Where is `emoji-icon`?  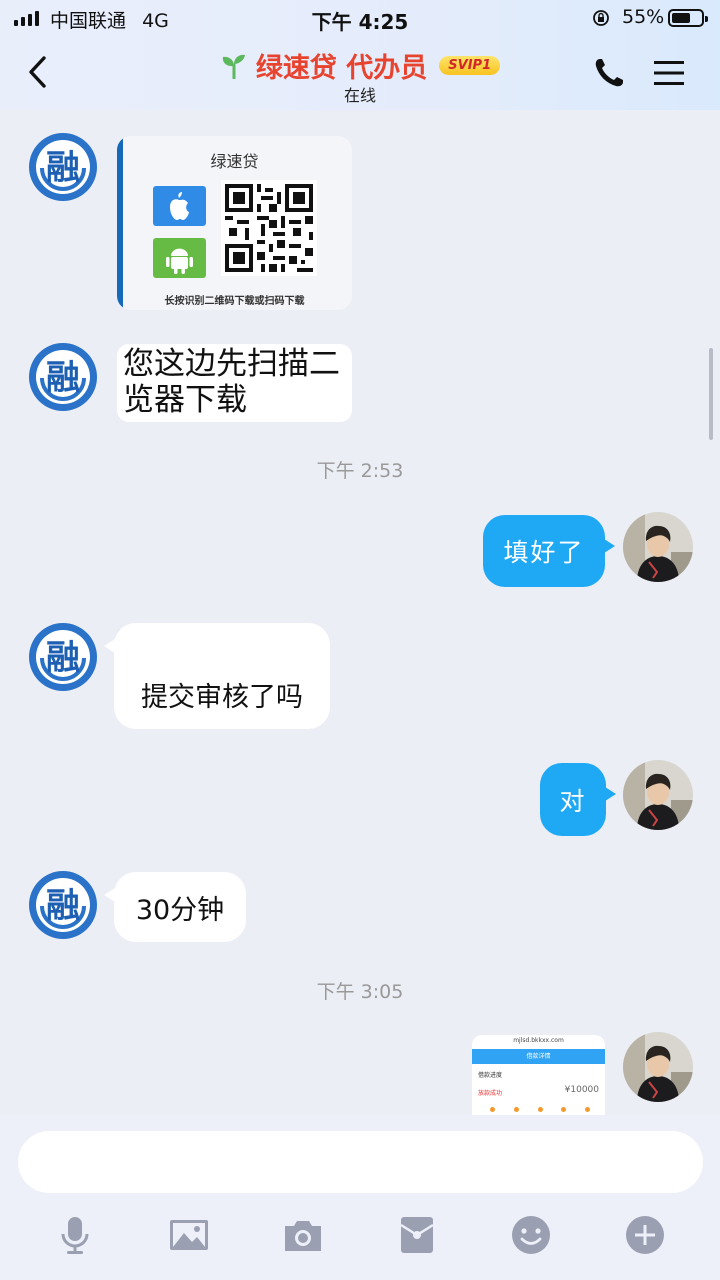 emoji-icon is located at coordinates (531, 1235).